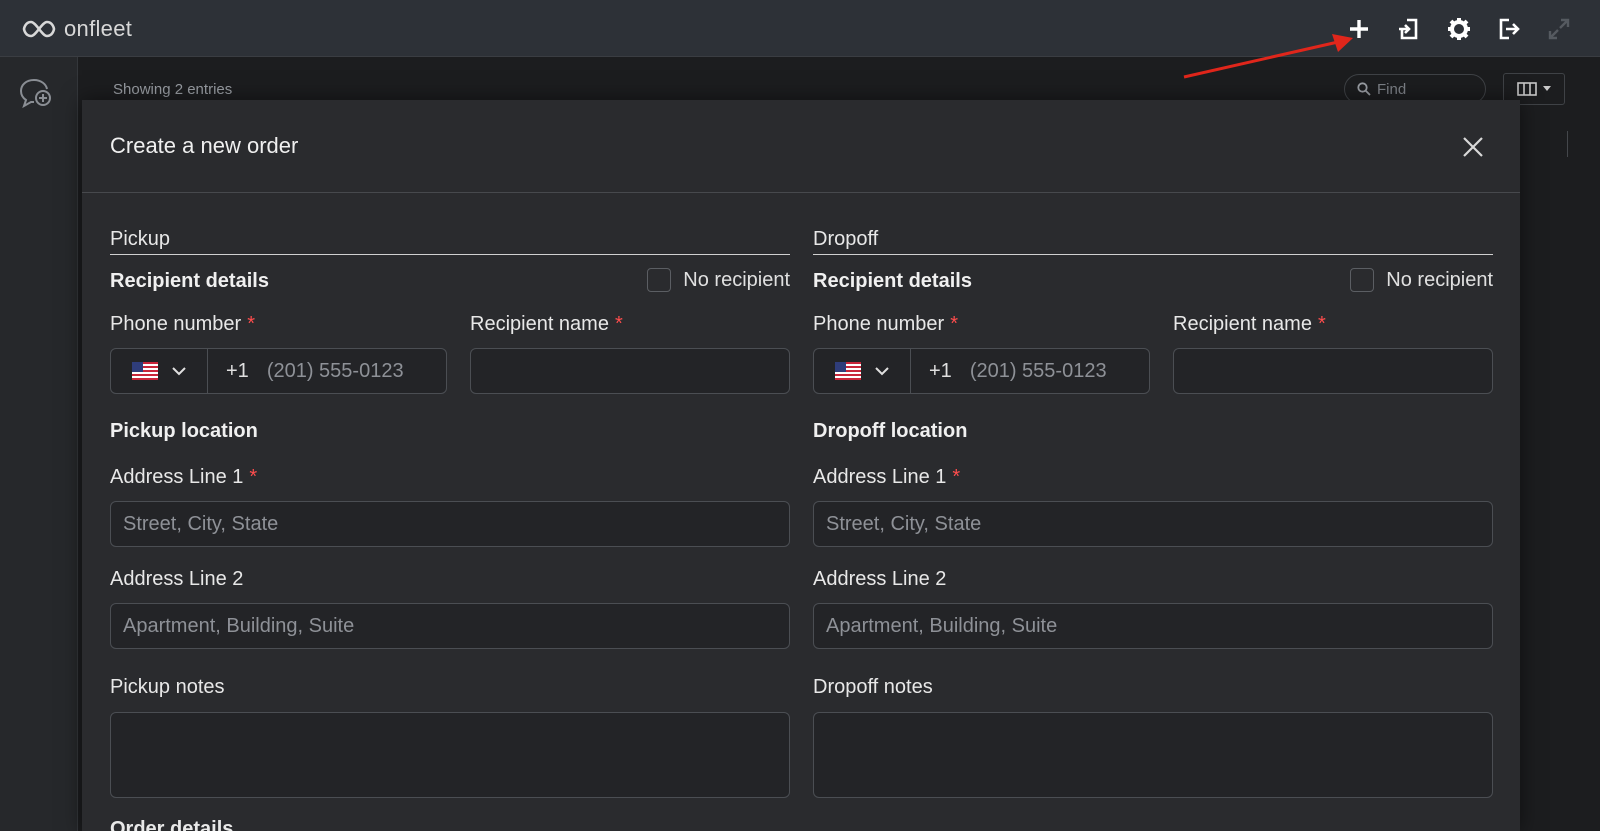 Image resolution: width=1600 pixels, height=831 pixels. I want to click on dropoff-no-recipient: No recipient, so click(1421, 280).